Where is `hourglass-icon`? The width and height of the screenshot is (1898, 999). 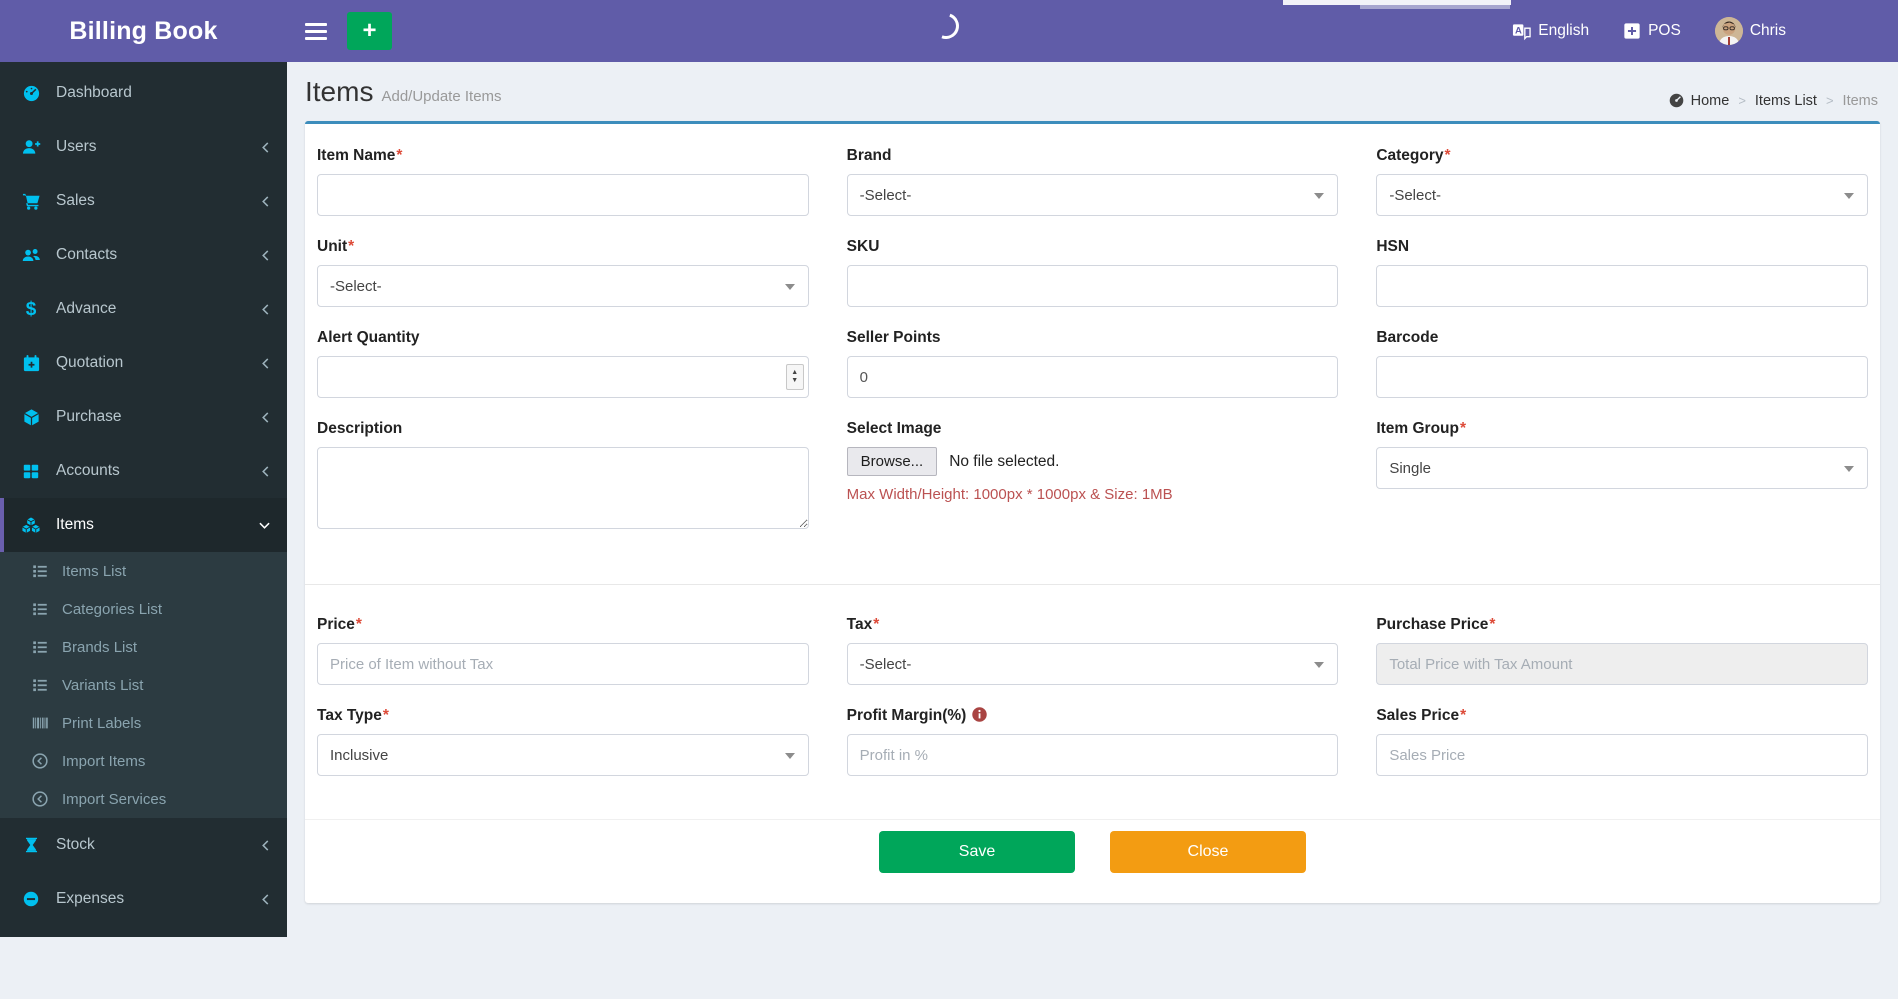
hourglass-icon is located at coordinates (31, 845).